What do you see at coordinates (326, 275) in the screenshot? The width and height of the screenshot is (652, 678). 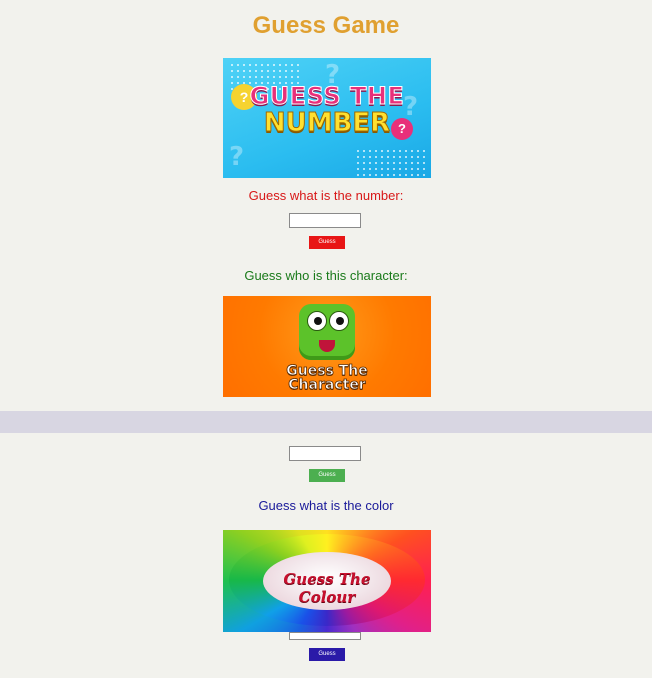 I see `character-question-label: Guess who is this character:` at bounding box center [326, 275].